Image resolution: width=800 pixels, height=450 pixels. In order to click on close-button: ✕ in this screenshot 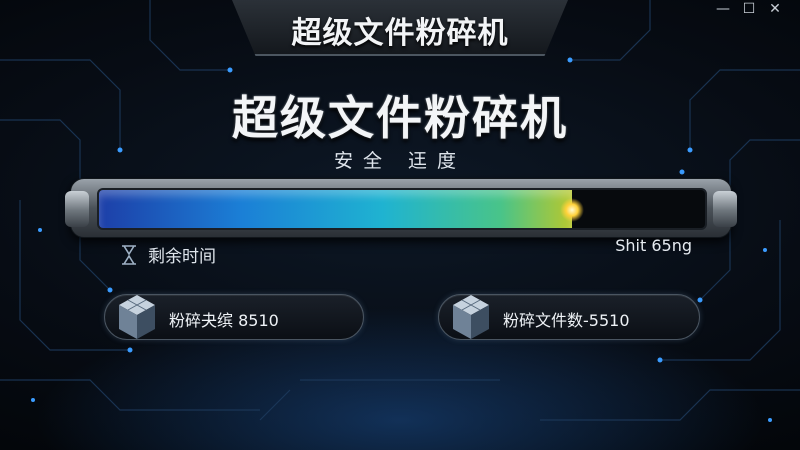, I will do `click(775, 9)`.